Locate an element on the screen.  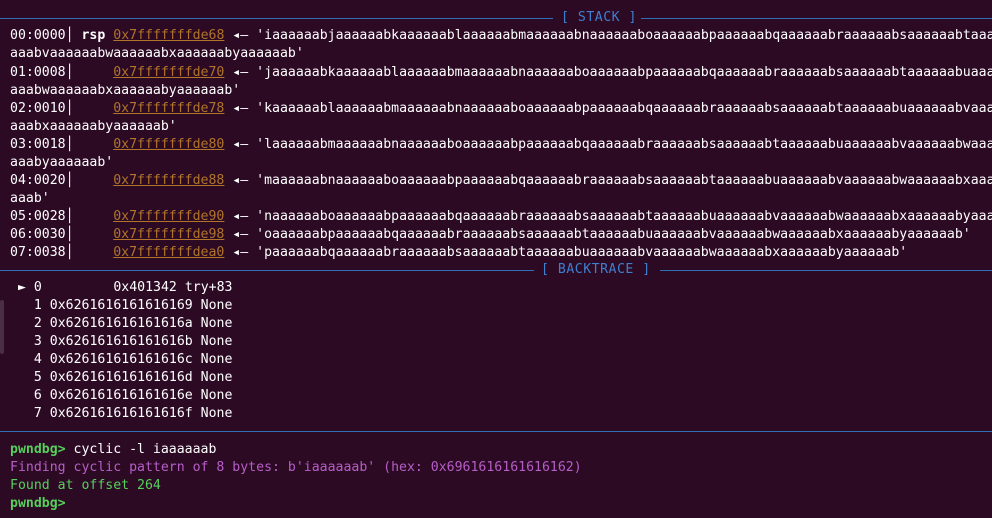
stack-offset: 07:0038 is located at coordinates (38, 252).